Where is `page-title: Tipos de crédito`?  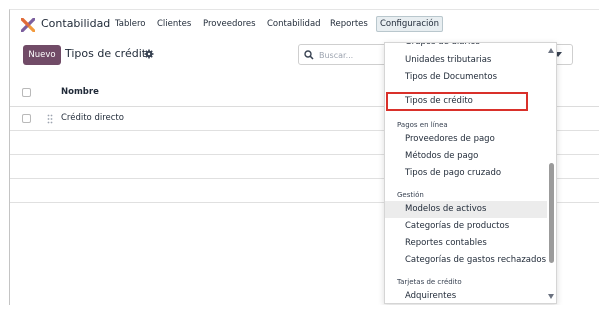
page-title: Tipos de crédito is located at coordinates (109, 53).